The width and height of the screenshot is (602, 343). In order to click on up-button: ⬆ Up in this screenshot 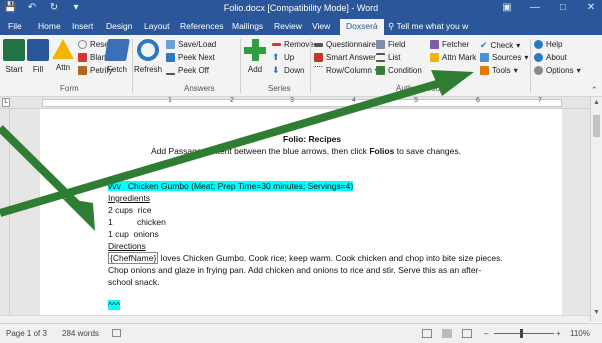, I will do `click(283, 57)`.